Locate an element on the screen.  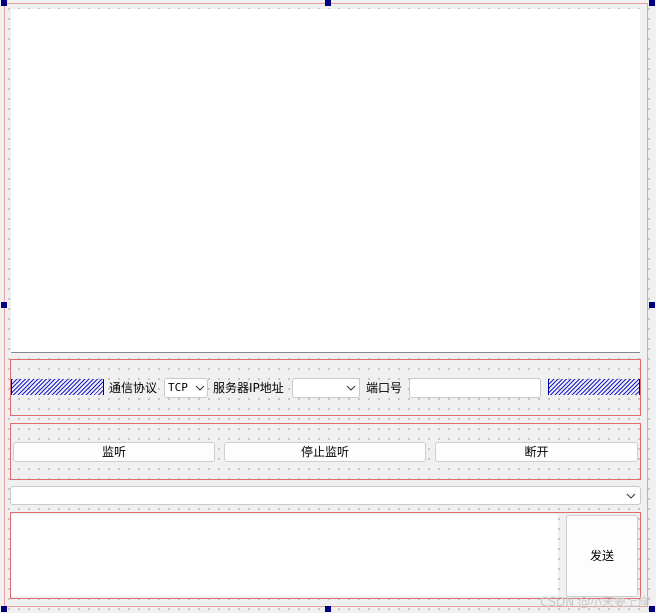
resize-handle-top-right is located at coordinates (652, 3).